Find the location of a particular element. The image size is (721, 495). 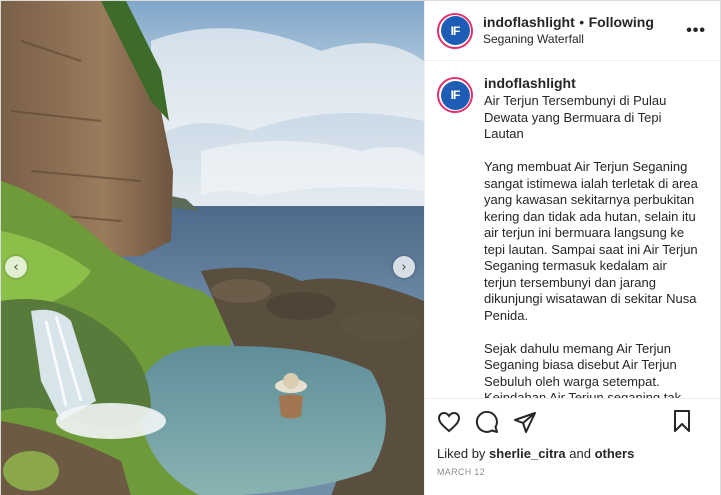

chevron-left-icon: ‹ is located at coordinates (16, 267).